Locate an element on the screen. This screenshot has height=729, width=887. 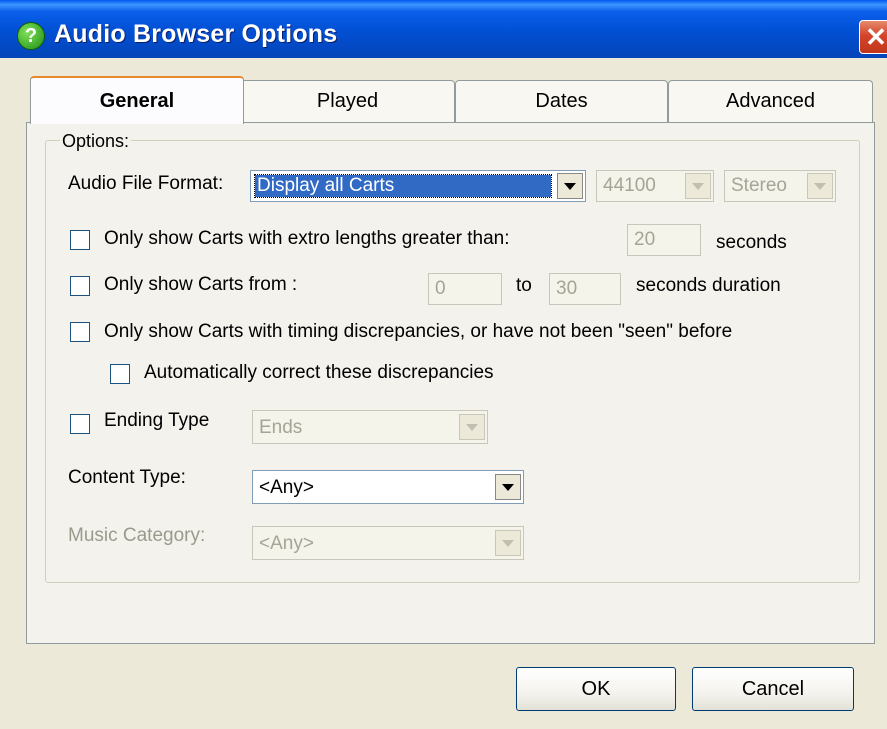
channels-select: Stereo is located at coordinates (780, 186).